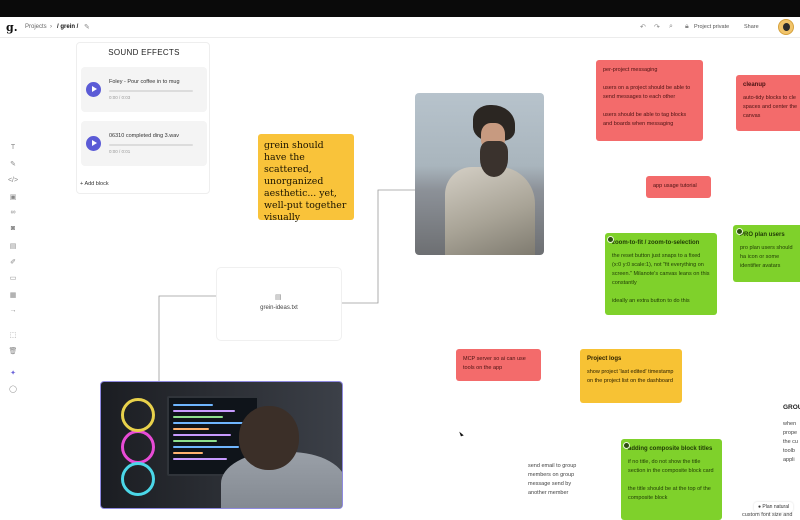  Describe the element at coordinates (144, 82) in the screenshot. I see `track-title: Foley - Pour coffee in to mug` at that location.